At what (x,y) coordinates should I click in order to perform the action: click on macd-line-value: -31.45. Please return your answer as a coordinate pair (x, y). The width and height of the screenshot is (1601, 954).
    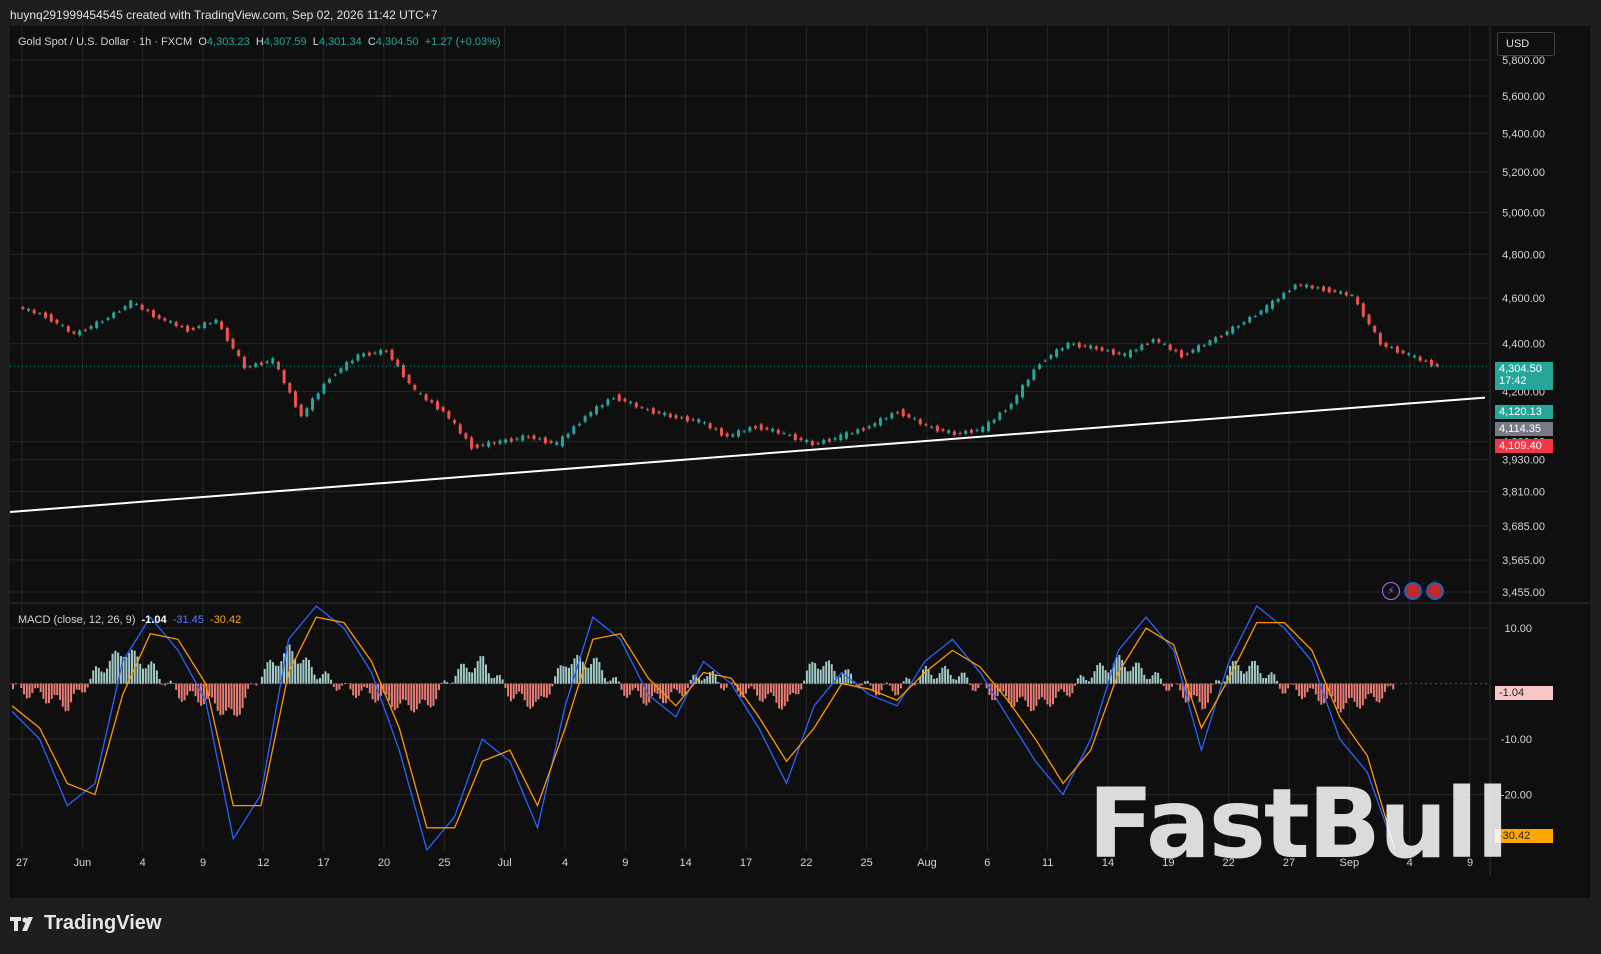
    Looking at the image, I should click on (188, 620).